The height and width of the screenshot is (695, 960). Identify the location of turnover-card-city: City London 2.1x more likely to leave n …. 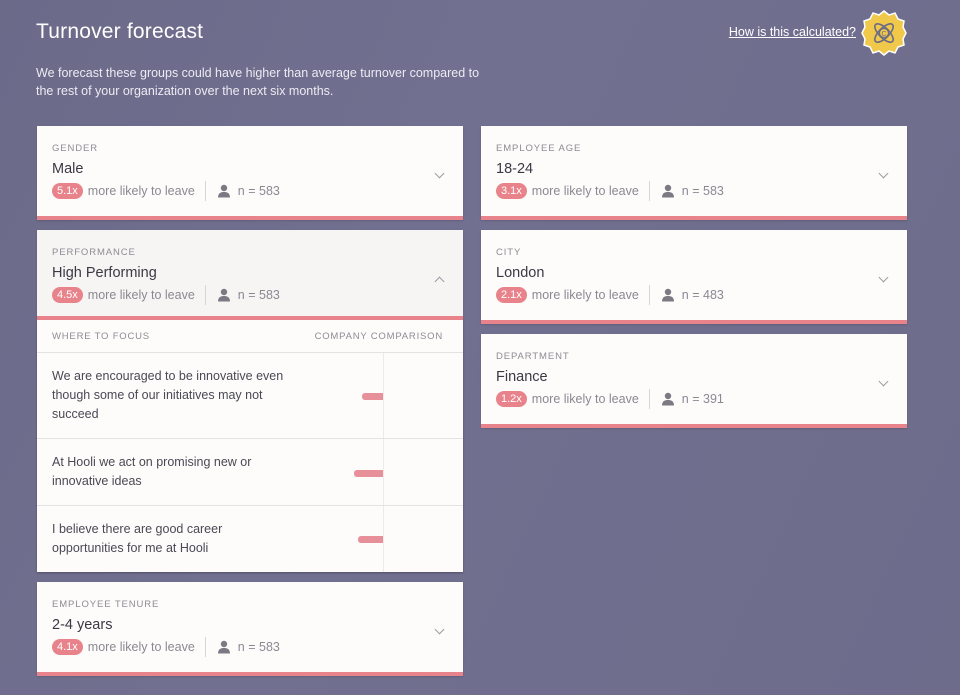
(694, 277).